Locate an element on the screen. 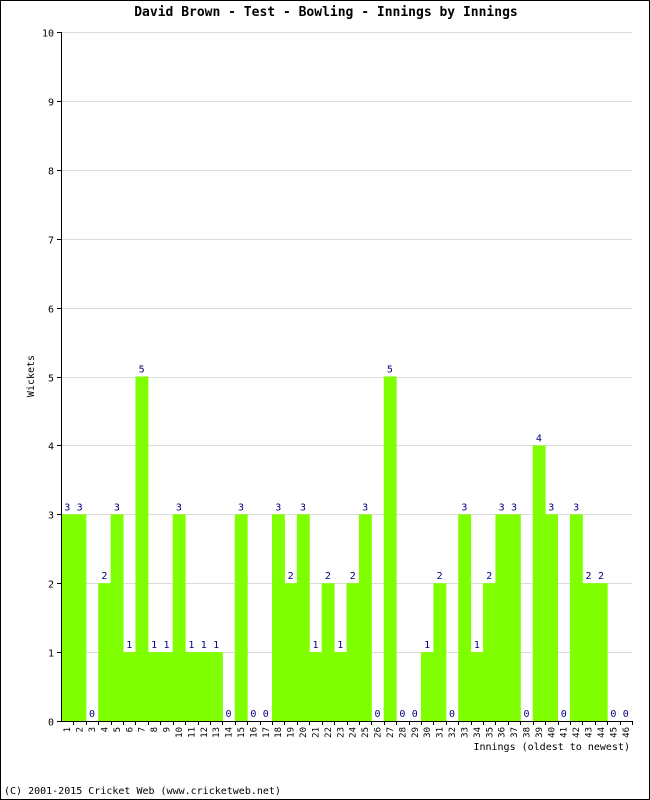 The width and height of the screenshot is (650, 800). y-tick-label: 7 is located at coordinates (51, 241).